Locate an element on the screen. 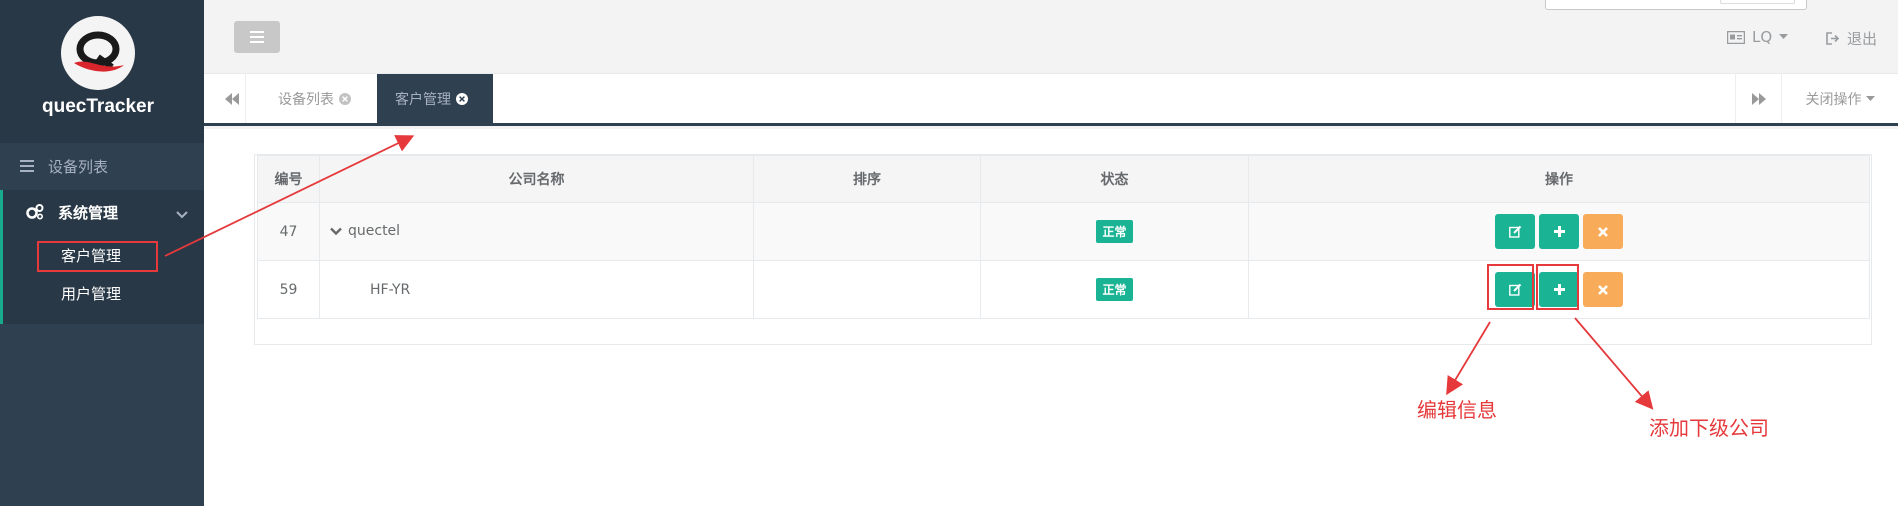 Image resolution: width=1898 pixels, height=506 pixels. cell-company: HF-YR is located at coordinates (536, 289).